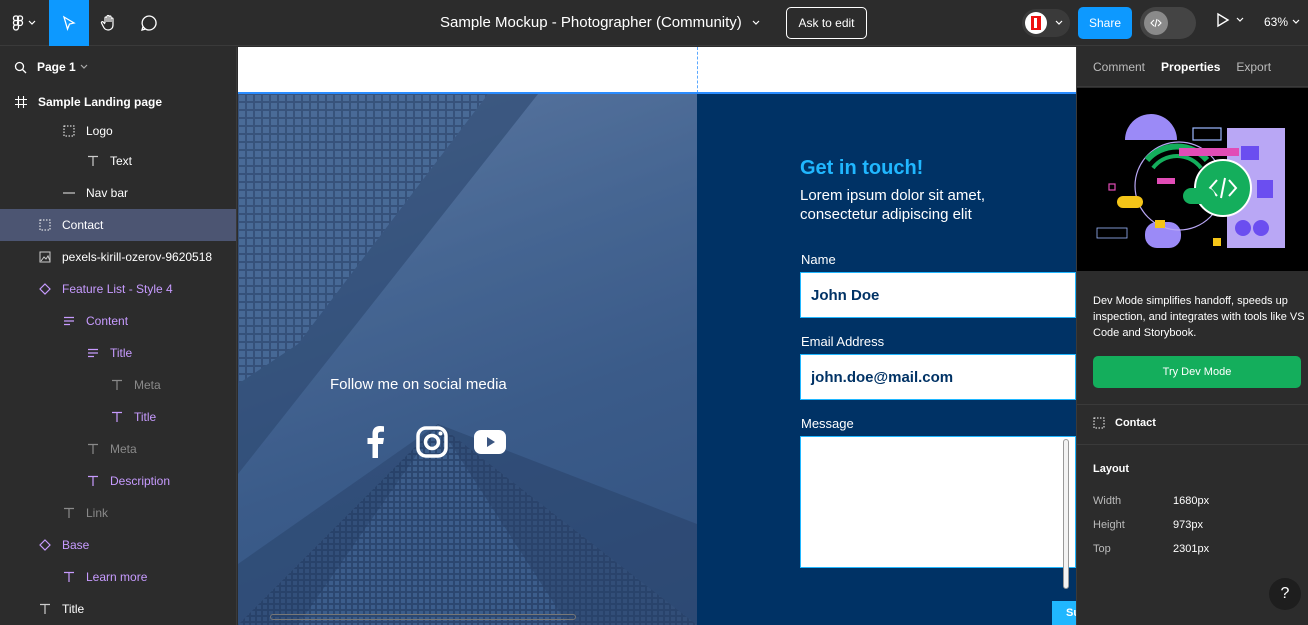 The image size is (1308, 625). Describe the element at coordinates (118, 545) in the screenshot. I see `layer-base: Base` at that location.